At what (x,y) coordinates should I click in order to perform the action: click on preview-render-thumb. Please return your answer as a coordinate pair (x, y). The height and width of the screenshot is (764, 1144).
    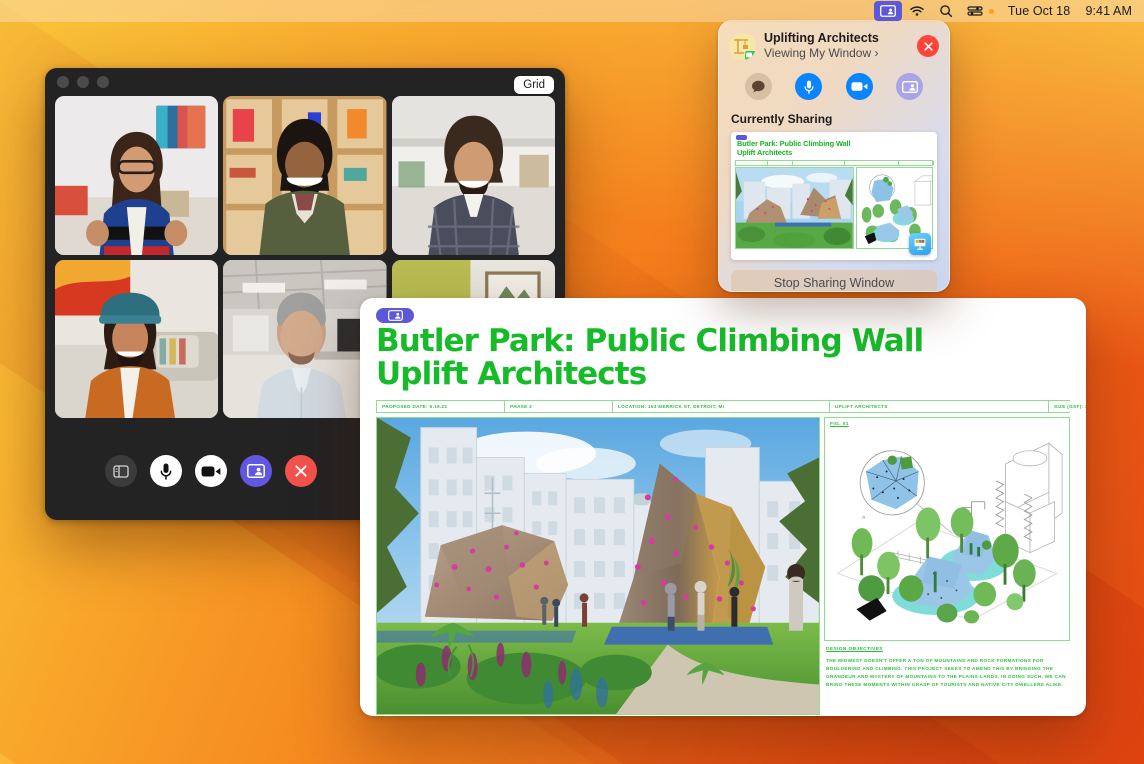
    Looking at the image, I should click on (794, 208).